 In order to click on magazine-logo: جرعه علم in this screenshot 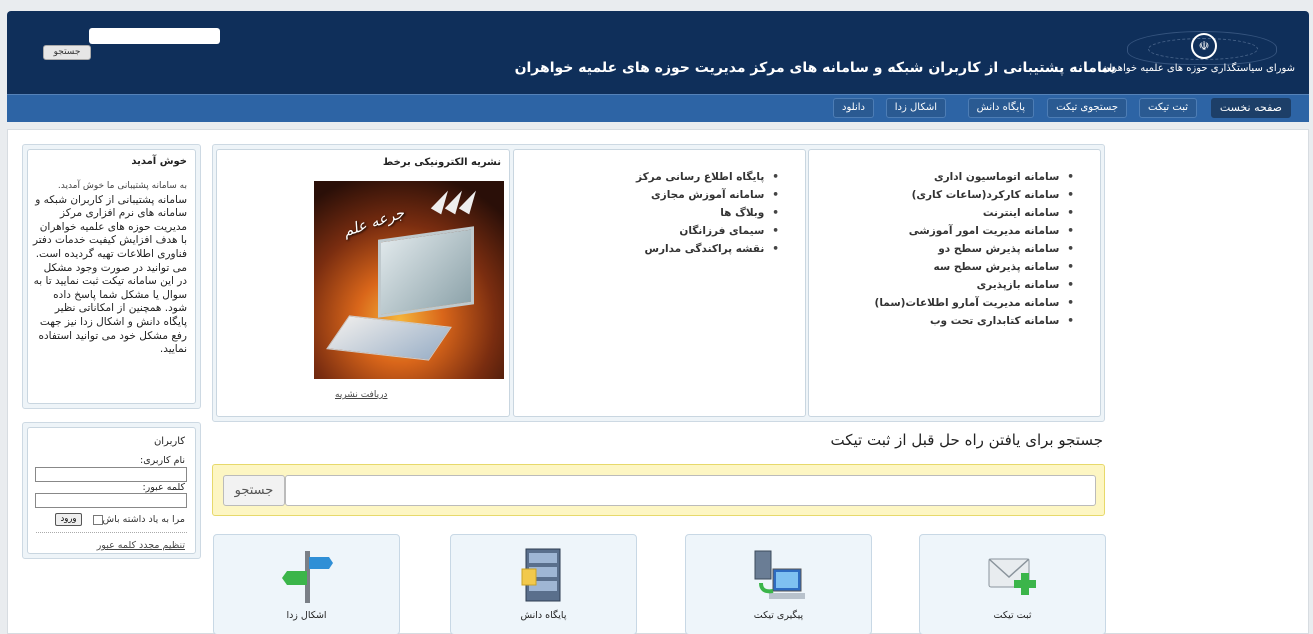, I will do `click(373, 222)`.